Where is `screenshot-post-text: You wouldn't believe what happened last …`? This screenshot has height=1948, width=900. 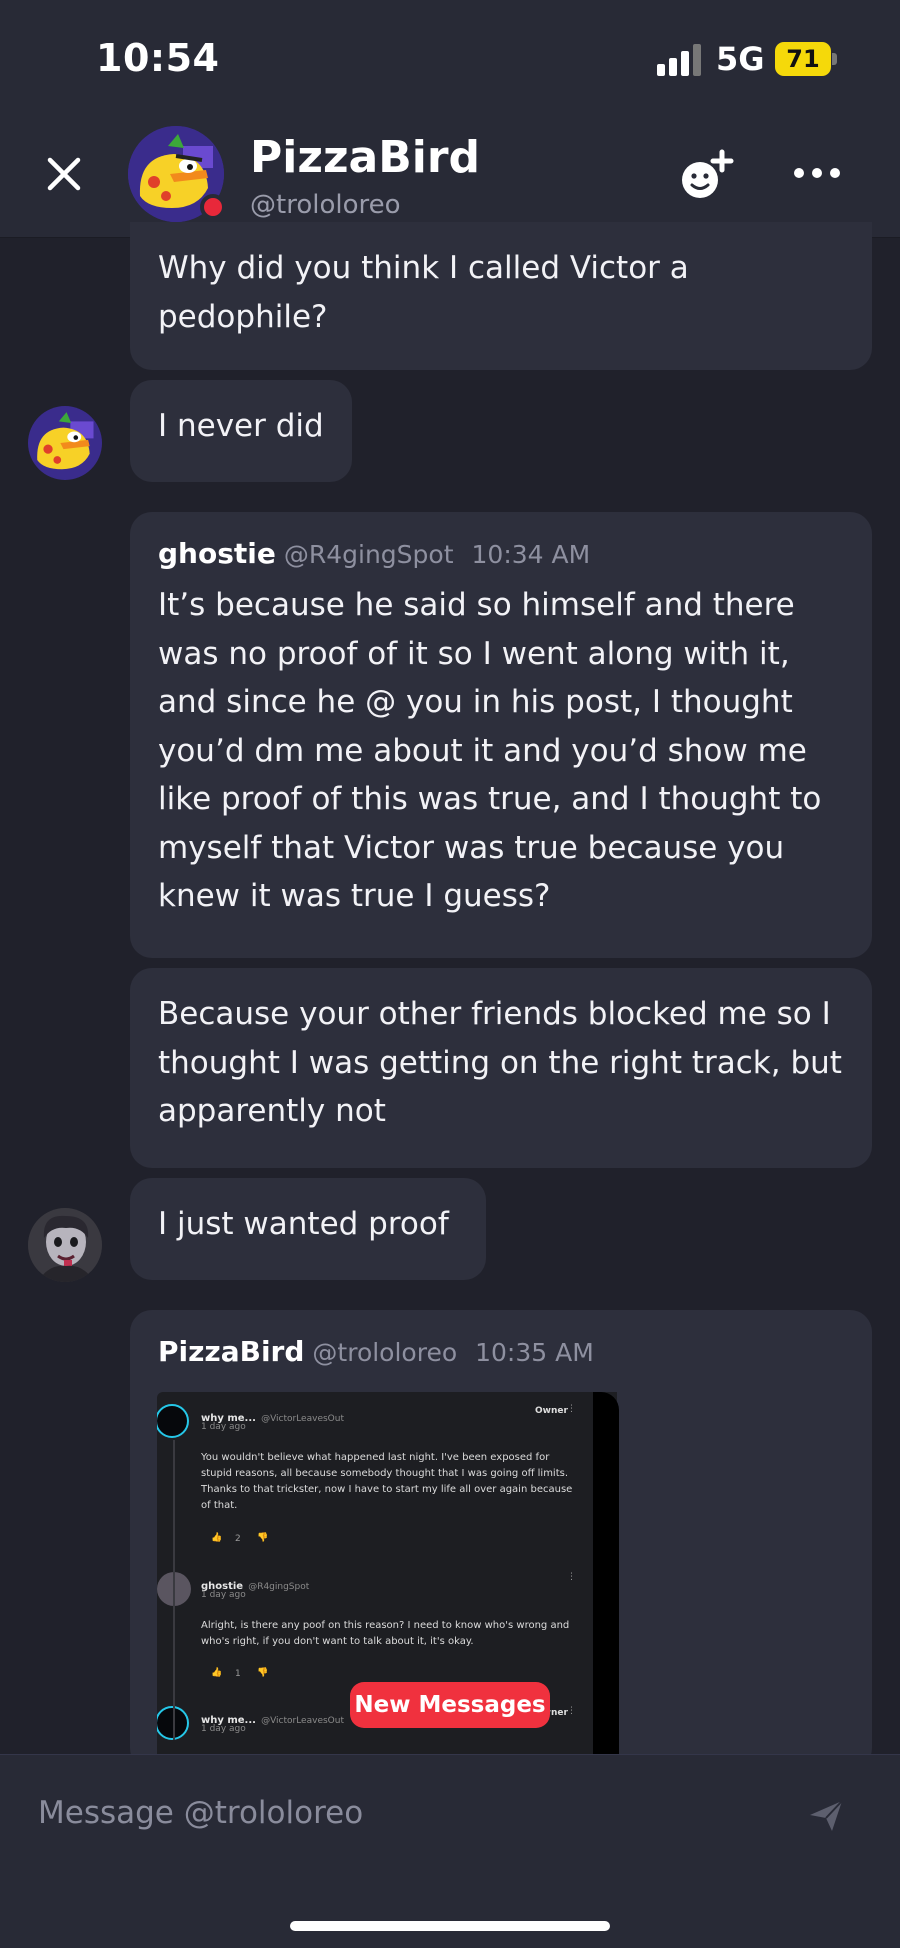
screenshot-post-text: You wouldn't believe what happened last … is located at coordinates (387, 1481).